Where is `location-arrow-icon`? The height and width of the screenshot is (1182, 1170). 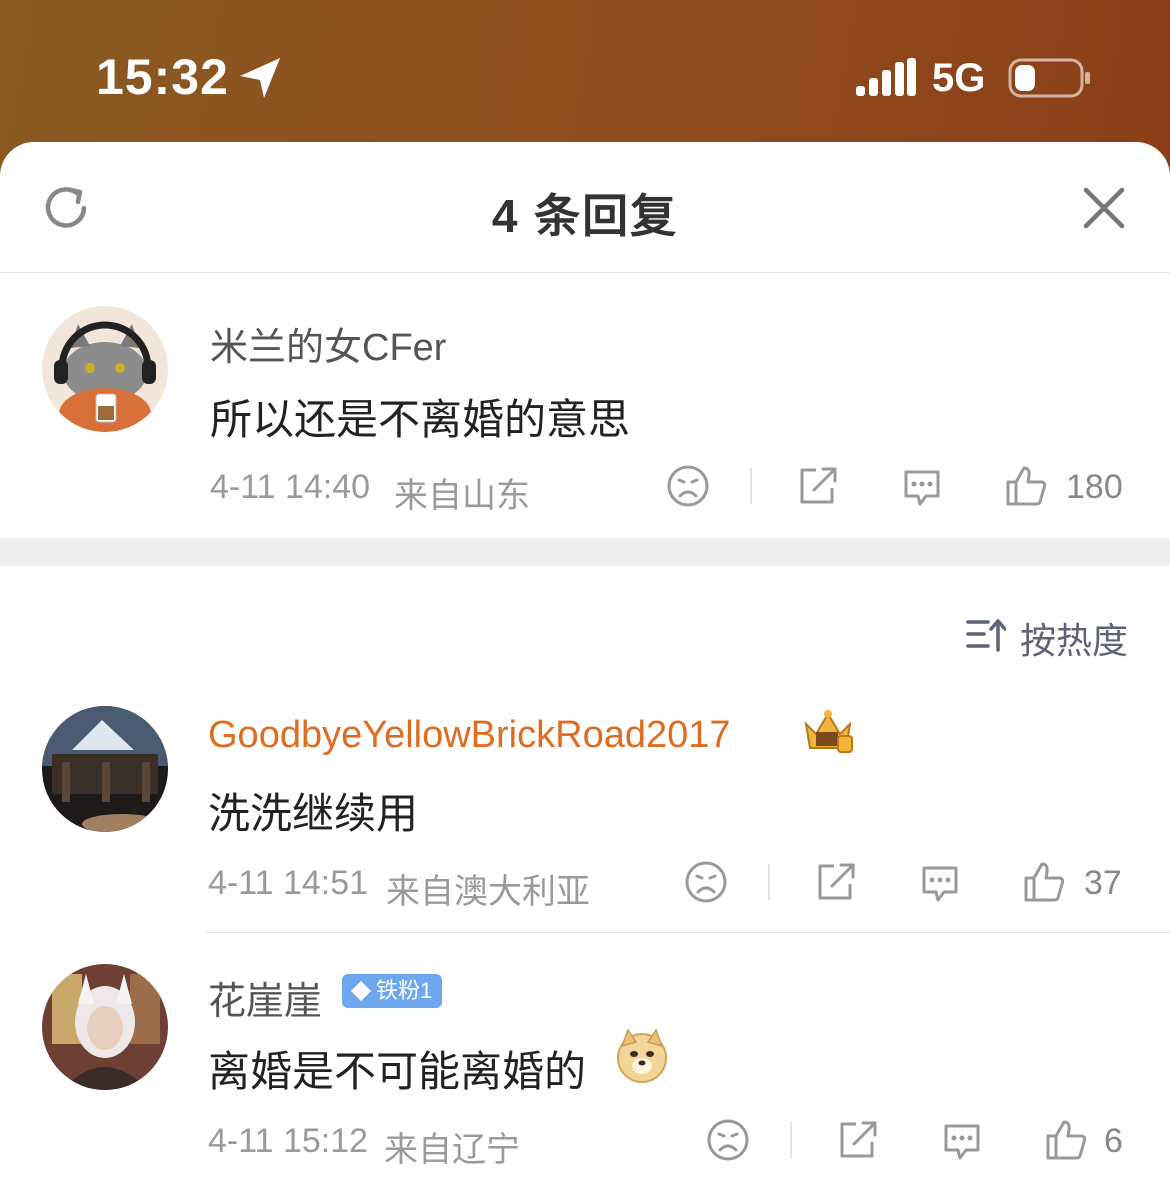 location-arrow-icon is located at coordinates (260, 78).